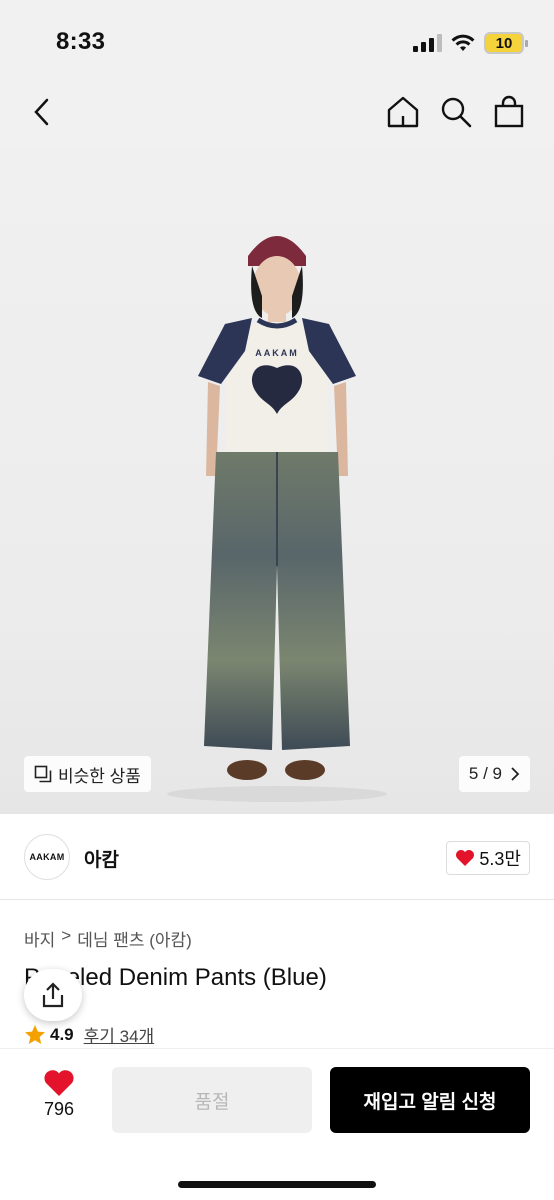 This screenshot has width=554, height=1200. I want to click on breadcrumb: 바지 > 데님 팬츠 (아캄), so click(108, 938).